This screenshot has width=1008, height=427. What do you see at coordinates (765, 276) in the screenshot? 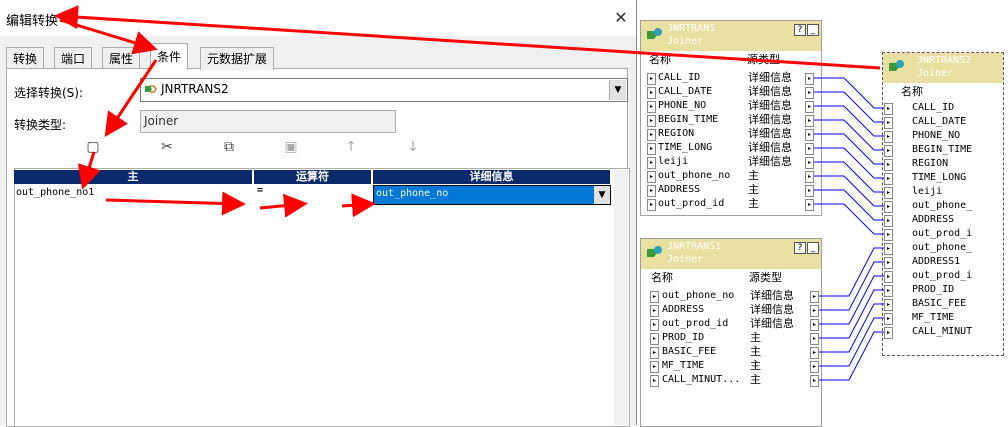
I see `column-header-source-type: 源类型` at bounding box center [765, 276].